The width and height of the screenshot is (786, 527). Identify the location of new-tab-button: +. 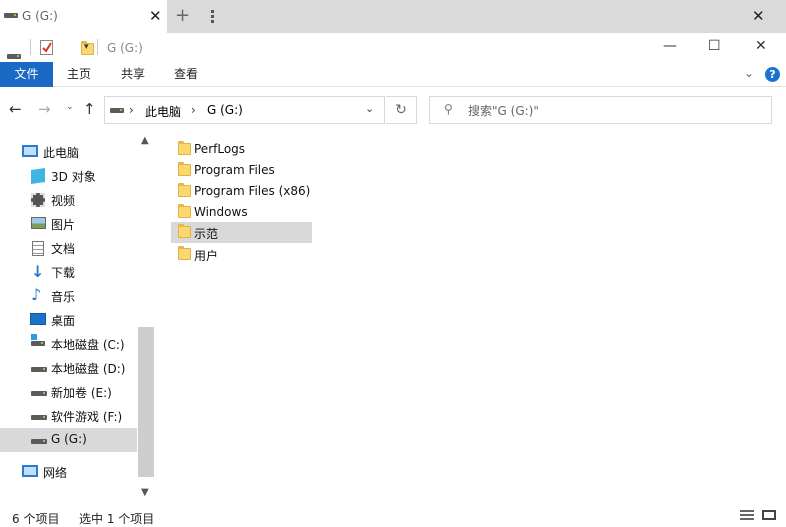
(182, 15).